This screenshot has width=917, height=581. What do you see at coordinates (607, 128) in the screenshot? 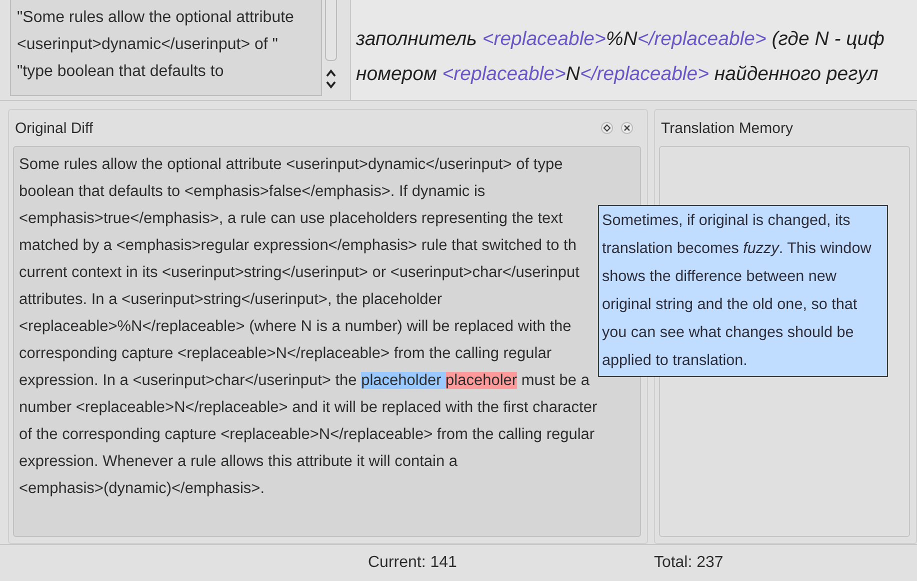
I see `float-icon` at bounding box center [607, 128].